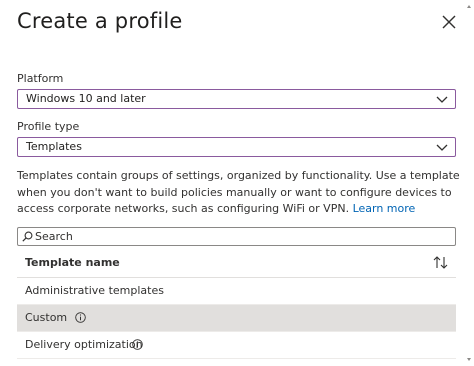 This screenshot has height=366, width=474. Describe the element at coordinates (236, 291) in the screenshot. I see `table-row: Administrative templates` at that location.